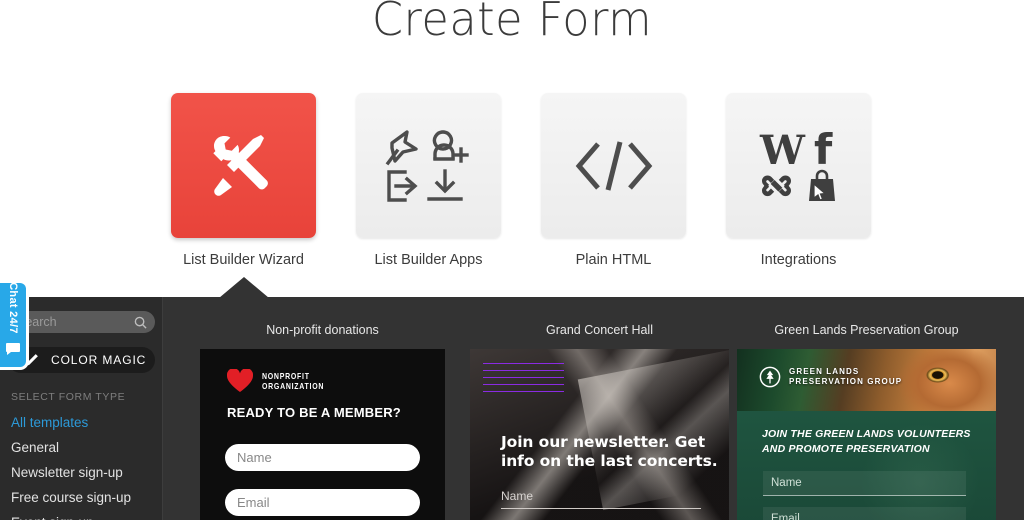  What do you see at coordinates (823, 151) in the screenshot?
I see `facebook-f-icon: f` at bounding box center [823, 151].